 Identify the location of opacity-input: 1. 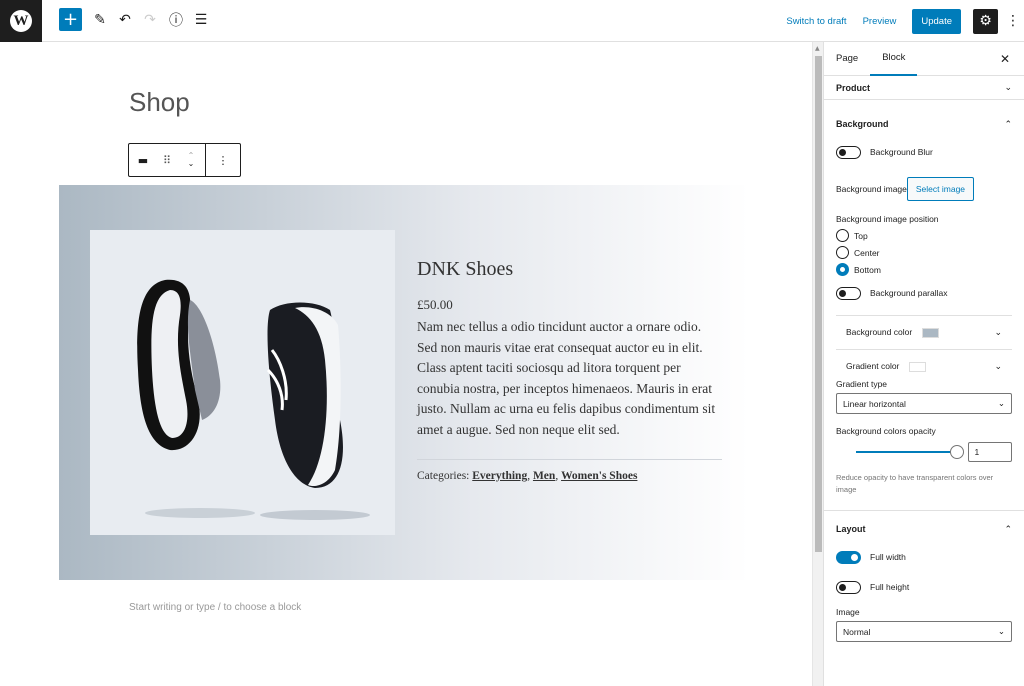
(989, 452).